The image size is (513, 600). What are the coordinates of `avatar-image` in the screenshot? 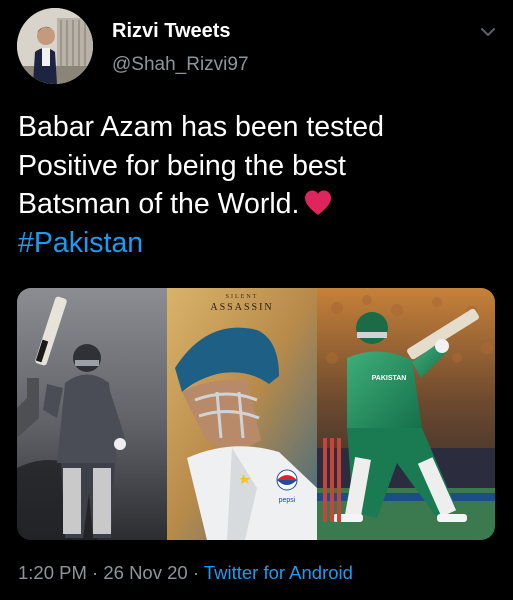 It's located at (55, 46).